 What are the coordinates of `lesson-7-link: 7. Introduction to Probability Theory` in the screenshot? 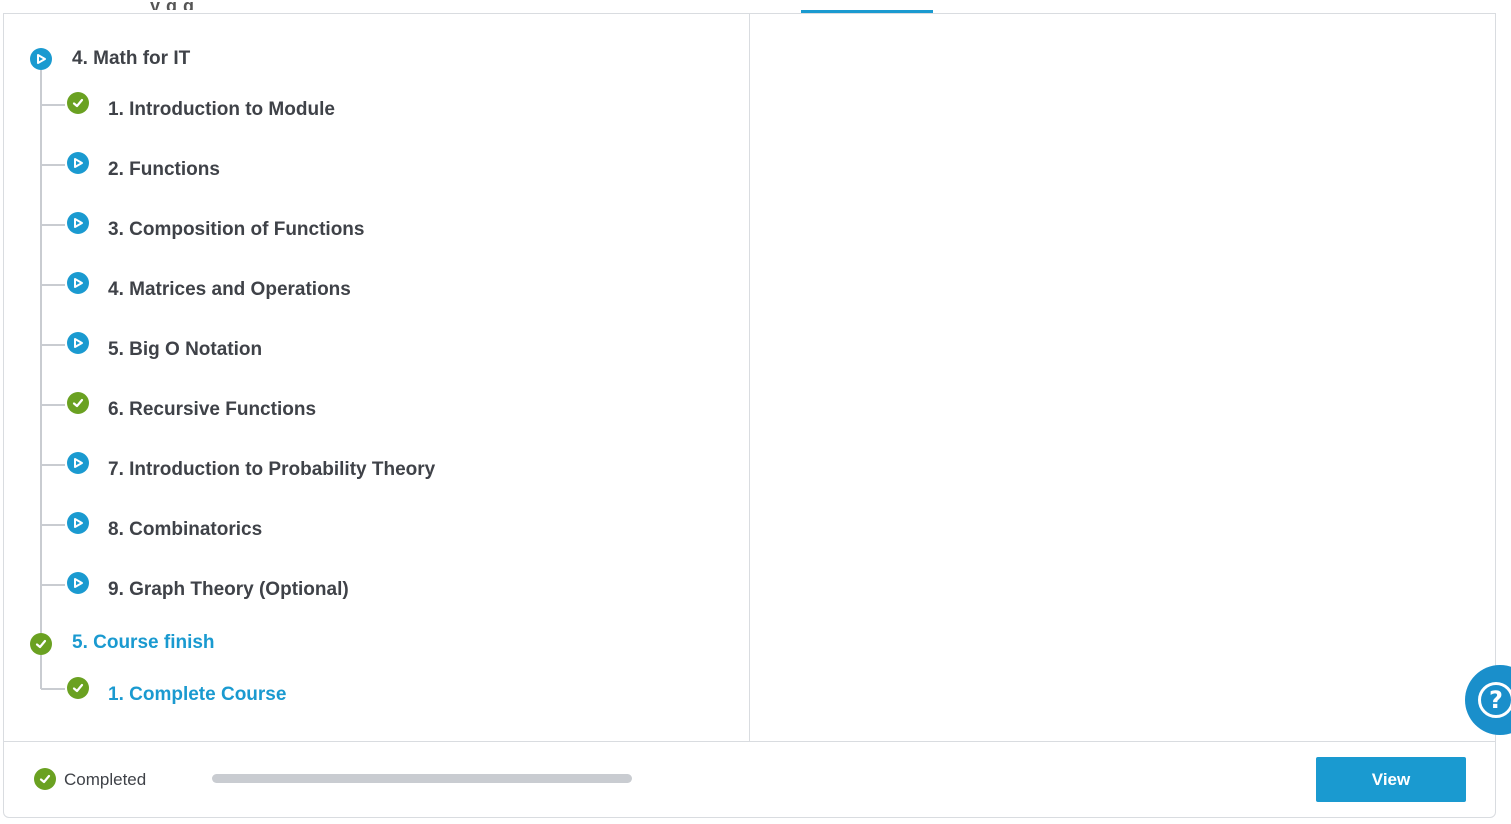 It's located at (271, 470).